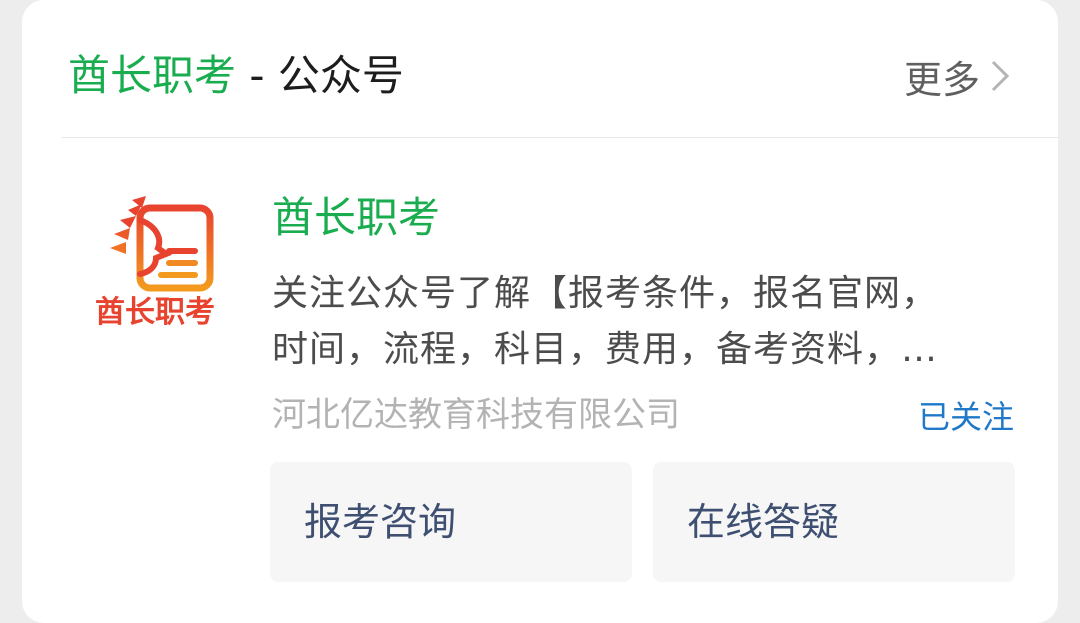 Image resolution: width=1080 pixels, height=623 pixels. Describe the element at coordinates (356, 218) in the screenshot. I see `account-name: 酋长职考` at that location.